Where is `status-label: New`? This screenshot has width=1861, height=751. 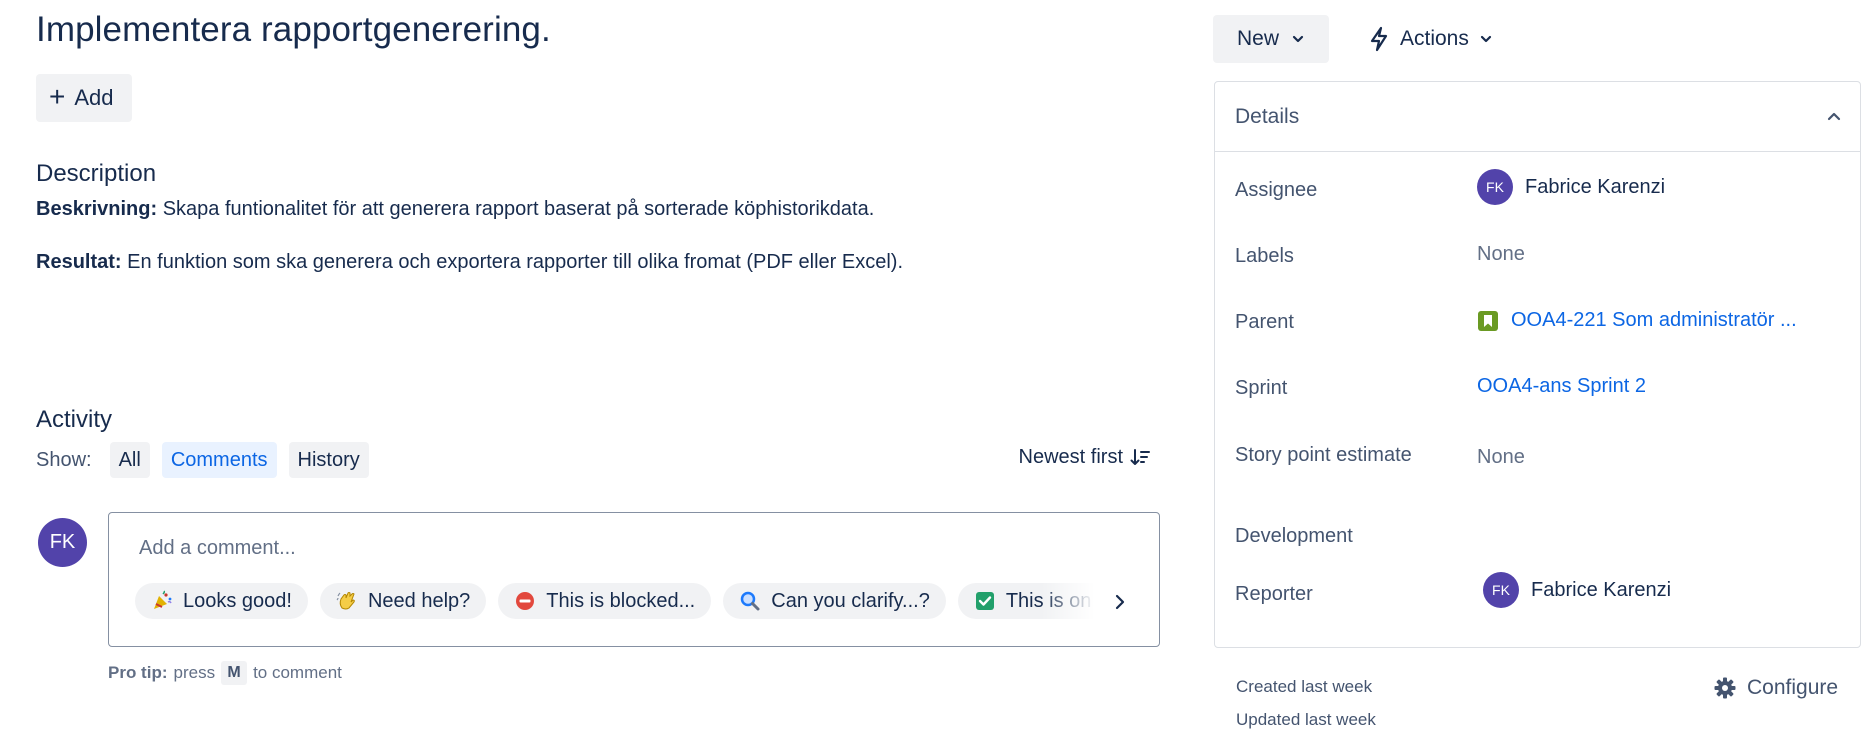 status-label: New is located at coordinates (1257, 38).